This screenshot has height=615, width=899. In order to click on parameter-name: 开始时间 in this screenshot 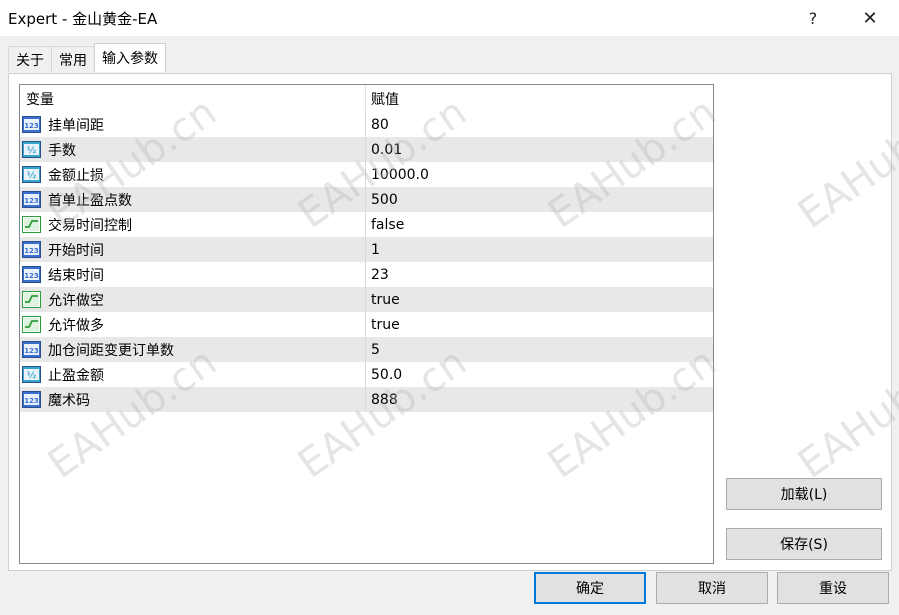, I will do `click(76, 250)`.